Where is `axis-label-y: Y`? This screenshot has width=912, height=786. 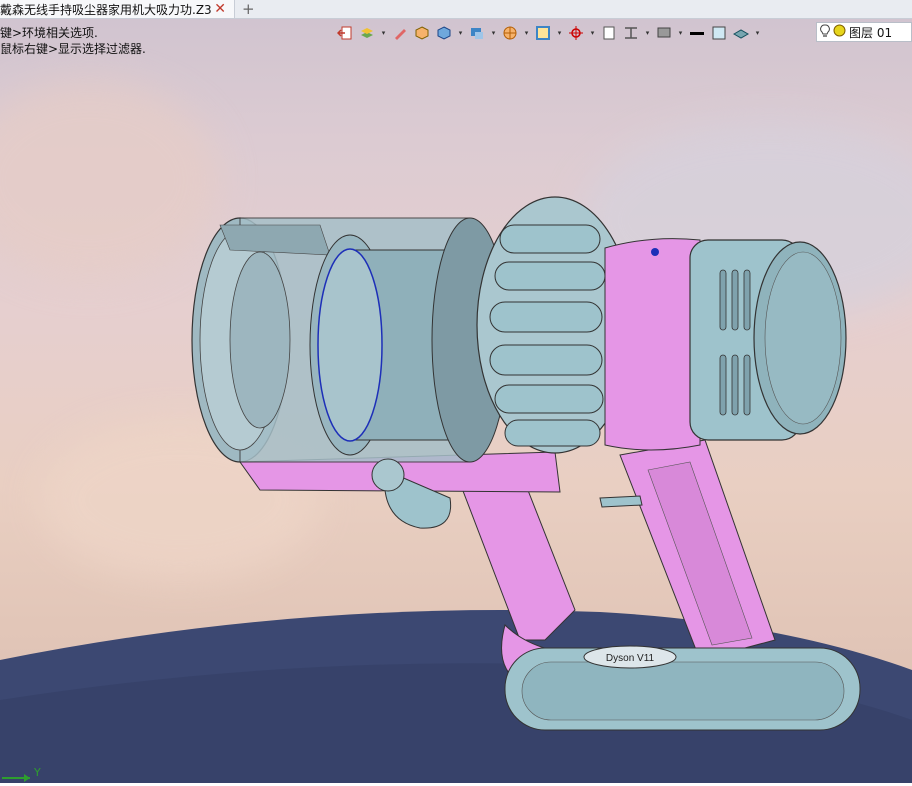 axis-label-y: Y is located at coordinates (37, 772).